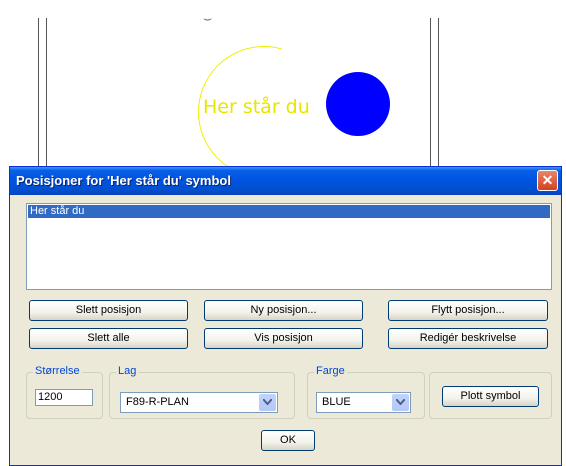  I want to click on small-mark: ⌣, so click(208, 18).